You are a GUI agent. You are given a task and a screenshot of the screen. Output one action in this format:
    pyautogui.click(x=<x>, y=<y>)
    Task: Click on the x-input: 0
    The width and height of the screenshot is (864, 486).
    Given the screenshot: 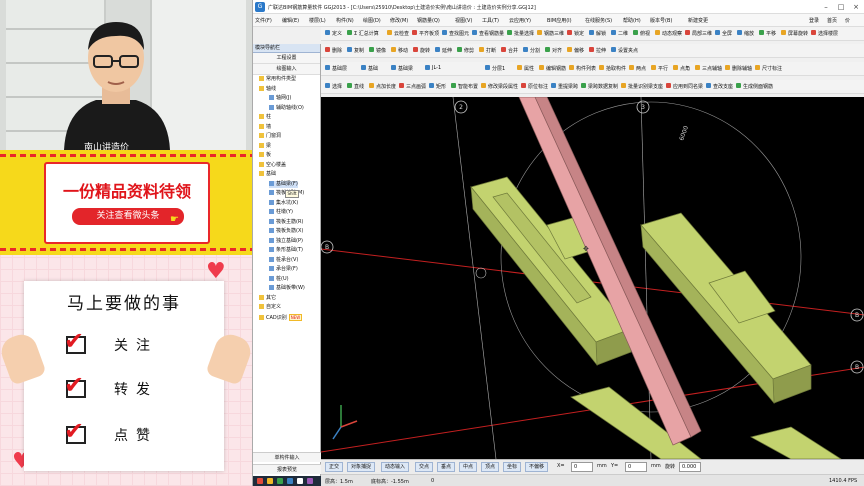 What is the action you would take?
    pyautogui.click(x=582, y=467)
    